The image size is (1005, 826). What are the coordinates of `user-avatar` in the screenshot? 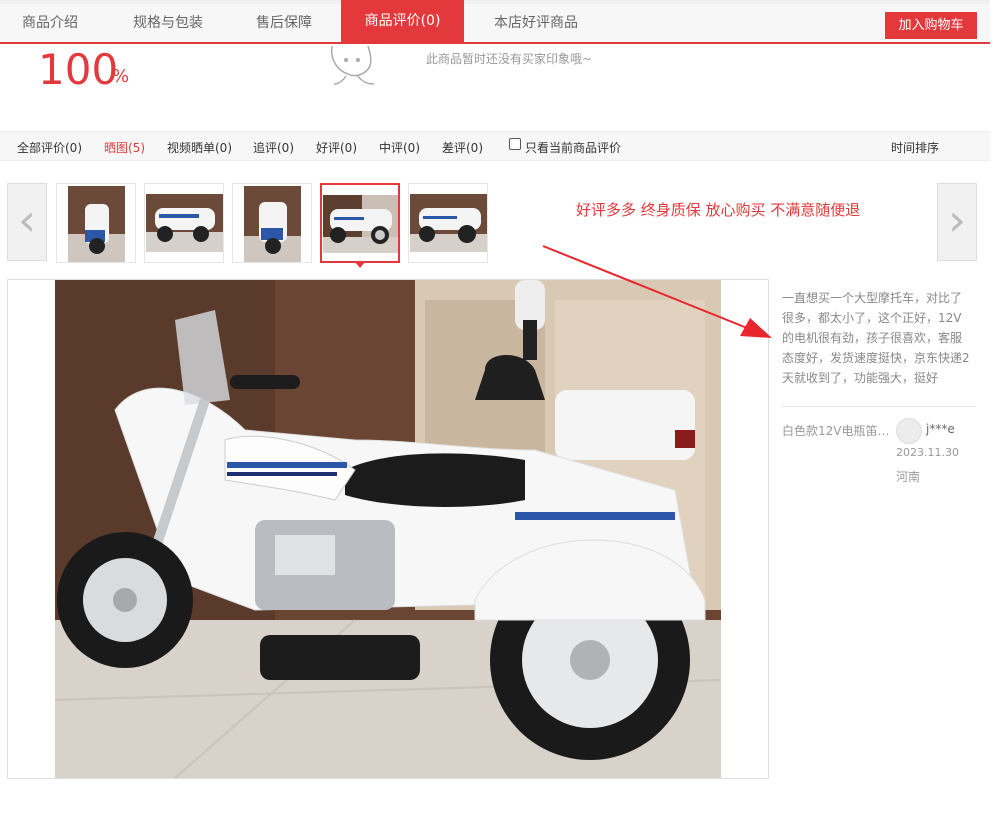 It's located at (909, 431).